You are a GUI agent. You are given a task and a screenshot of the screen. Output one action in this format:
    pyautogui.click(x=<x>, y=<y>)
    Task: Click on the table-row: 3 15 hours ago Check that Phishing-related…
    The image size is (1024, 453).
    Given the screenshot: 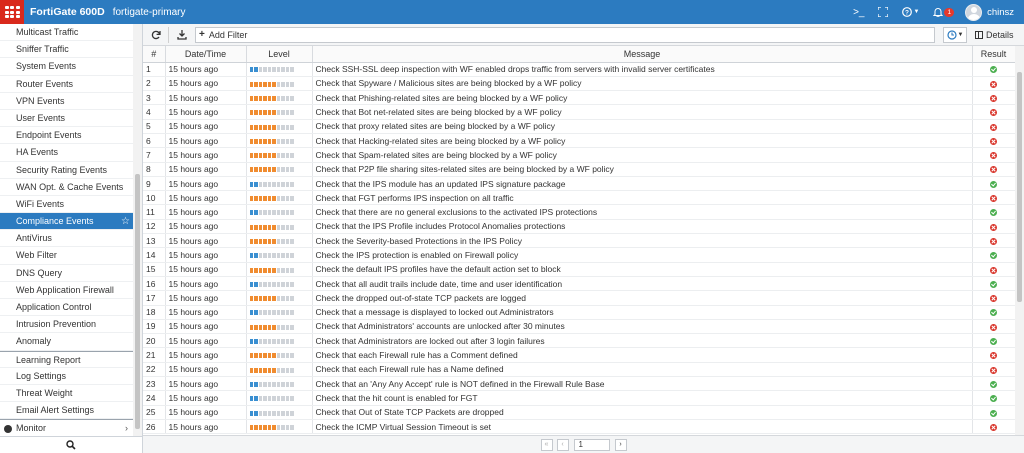 What is the action you would take?
    pyautogui.click(x=579, y=98)
    